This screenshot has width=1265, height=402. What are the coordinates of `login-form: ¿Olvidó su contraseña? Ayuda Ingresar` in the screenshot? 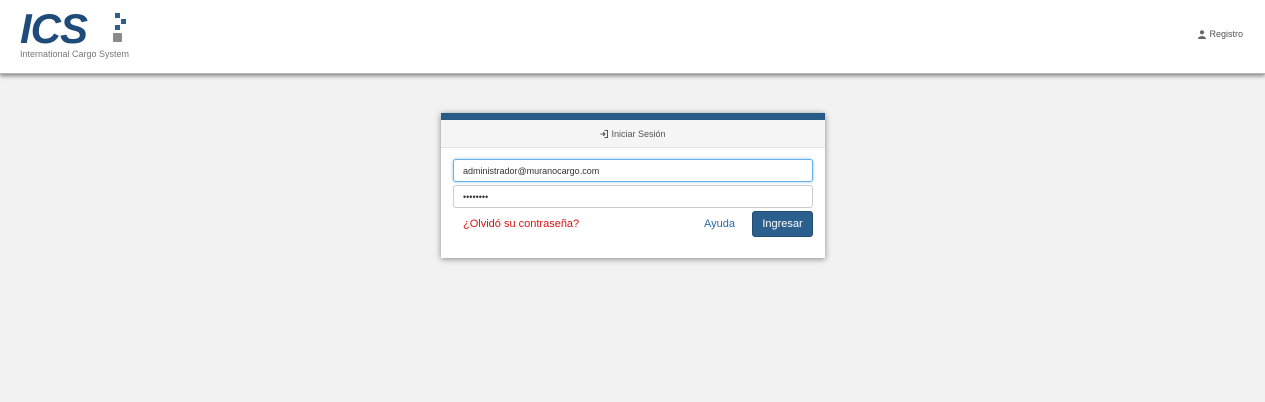 It's located at (633, 194).